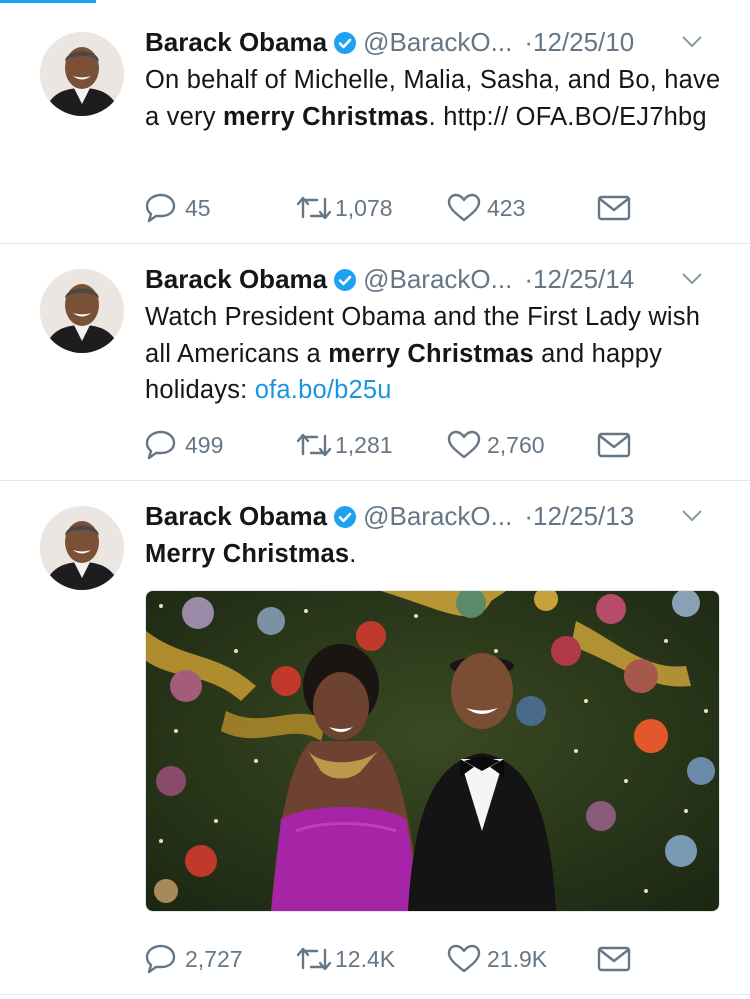 This screenshot has height=999, width=750. I want to click on tweet-date: ·12/25/13, so click(579, 516).